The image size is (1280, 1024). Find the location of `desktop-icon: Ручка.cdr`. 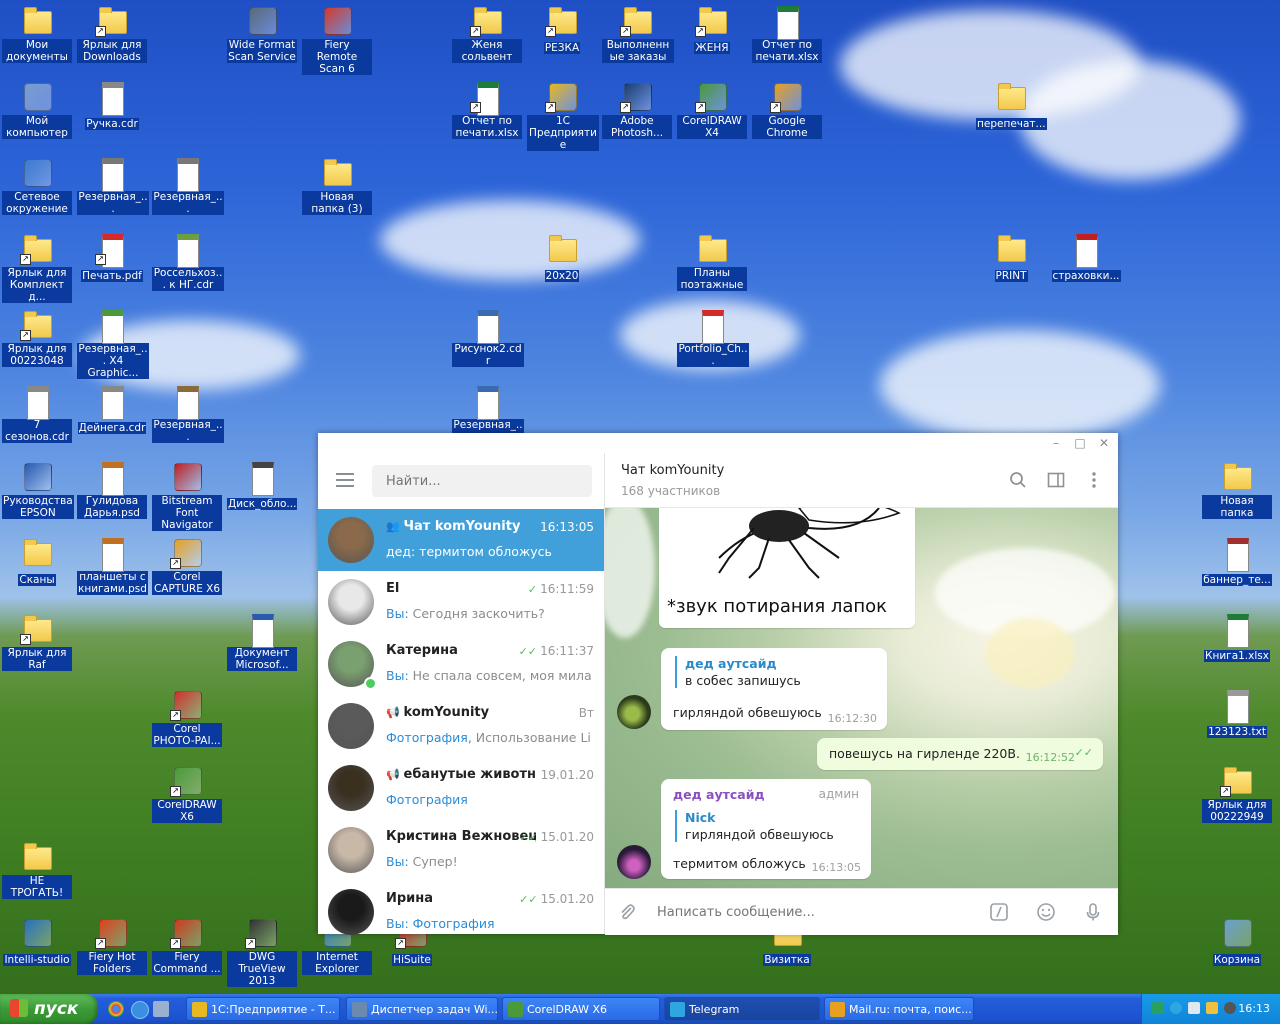

desktop-icon: Ручка.cdr is located at coordinates (112, 105).